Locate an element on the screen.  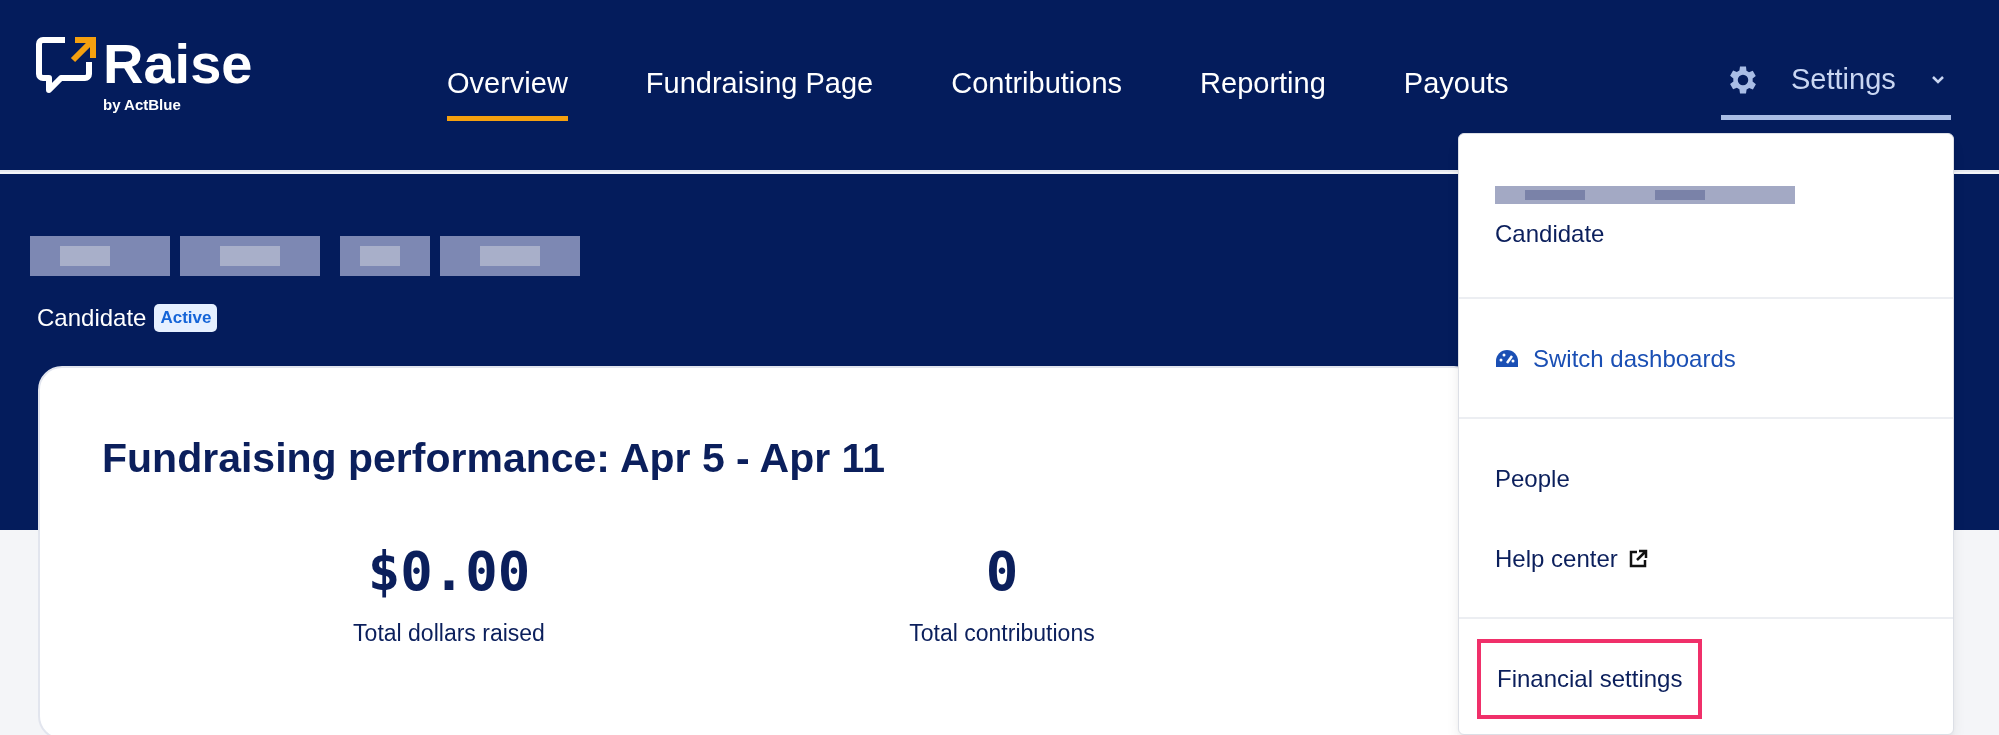
settings-menu-button: Settings is located at coordinates (1836, 90).